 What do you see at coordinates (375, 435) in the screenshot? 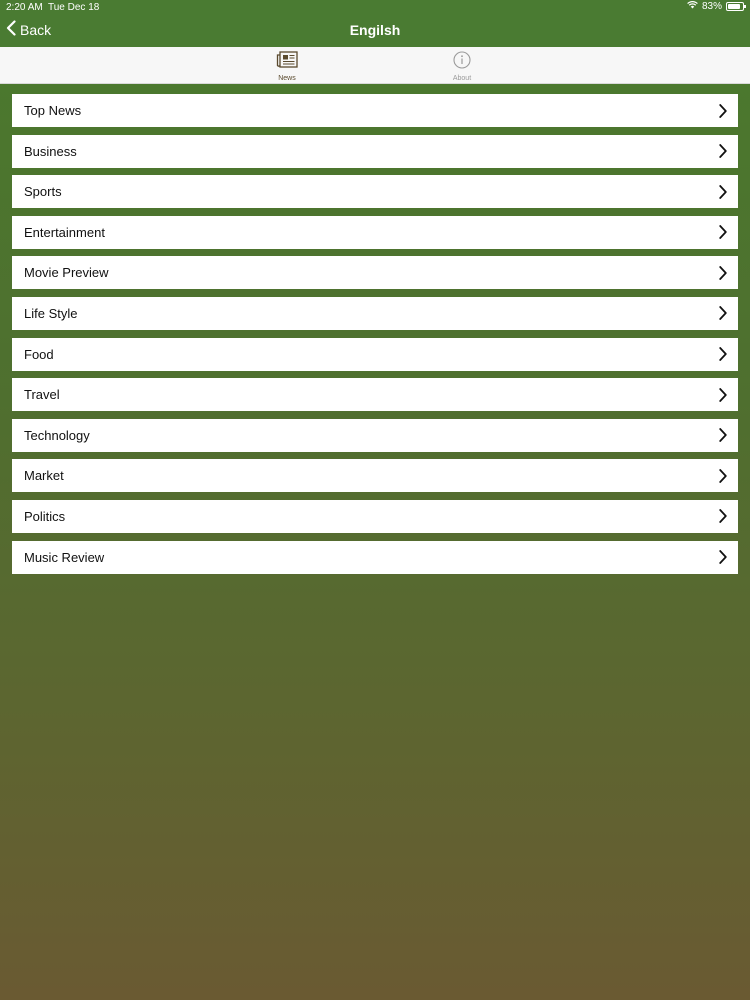
I see `list-item-technology: Technology` at bounding box center [375, 435].